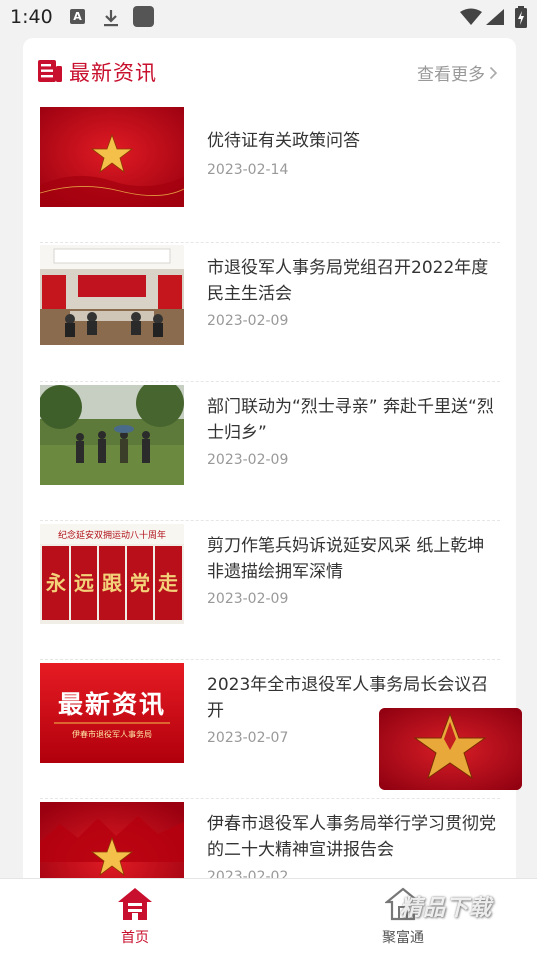  Describe the element at coordinates (283, 141) in the screenshot. I see `news-title: 优待证有关政策问答` at that location.